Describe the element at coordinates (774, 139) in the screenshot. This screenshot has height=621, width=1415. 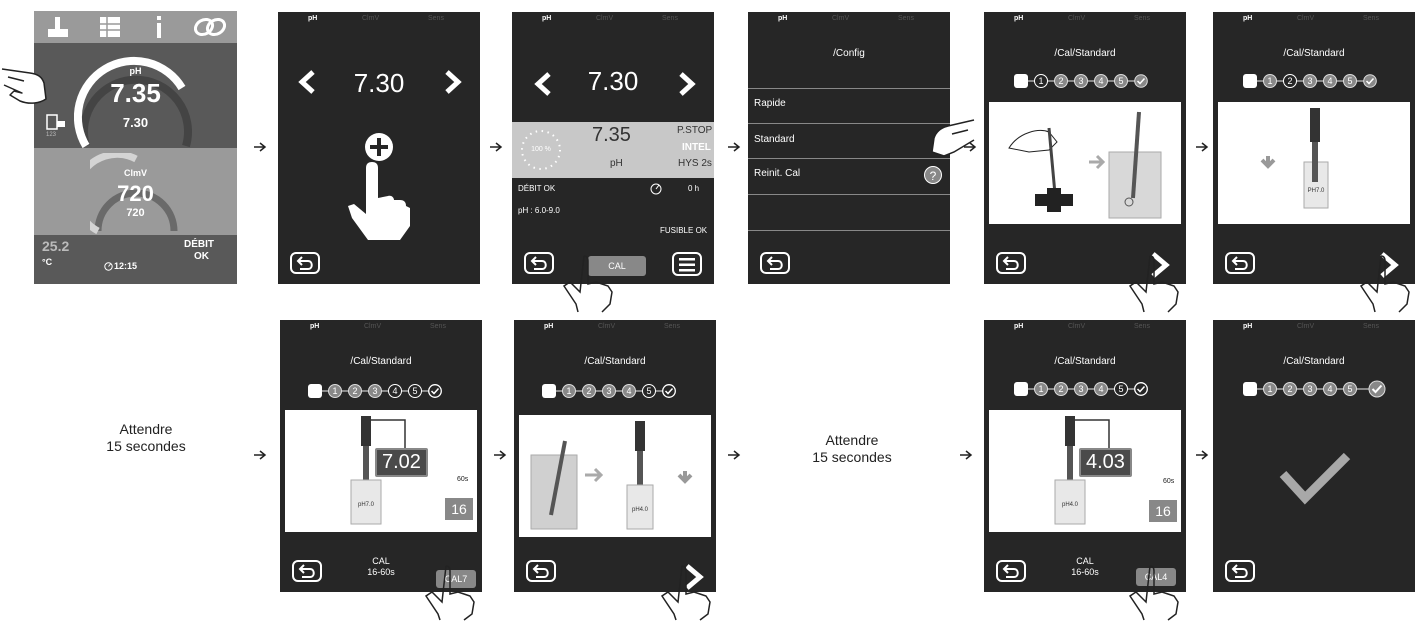
I see `menu-item-standard: Standard` at that location.